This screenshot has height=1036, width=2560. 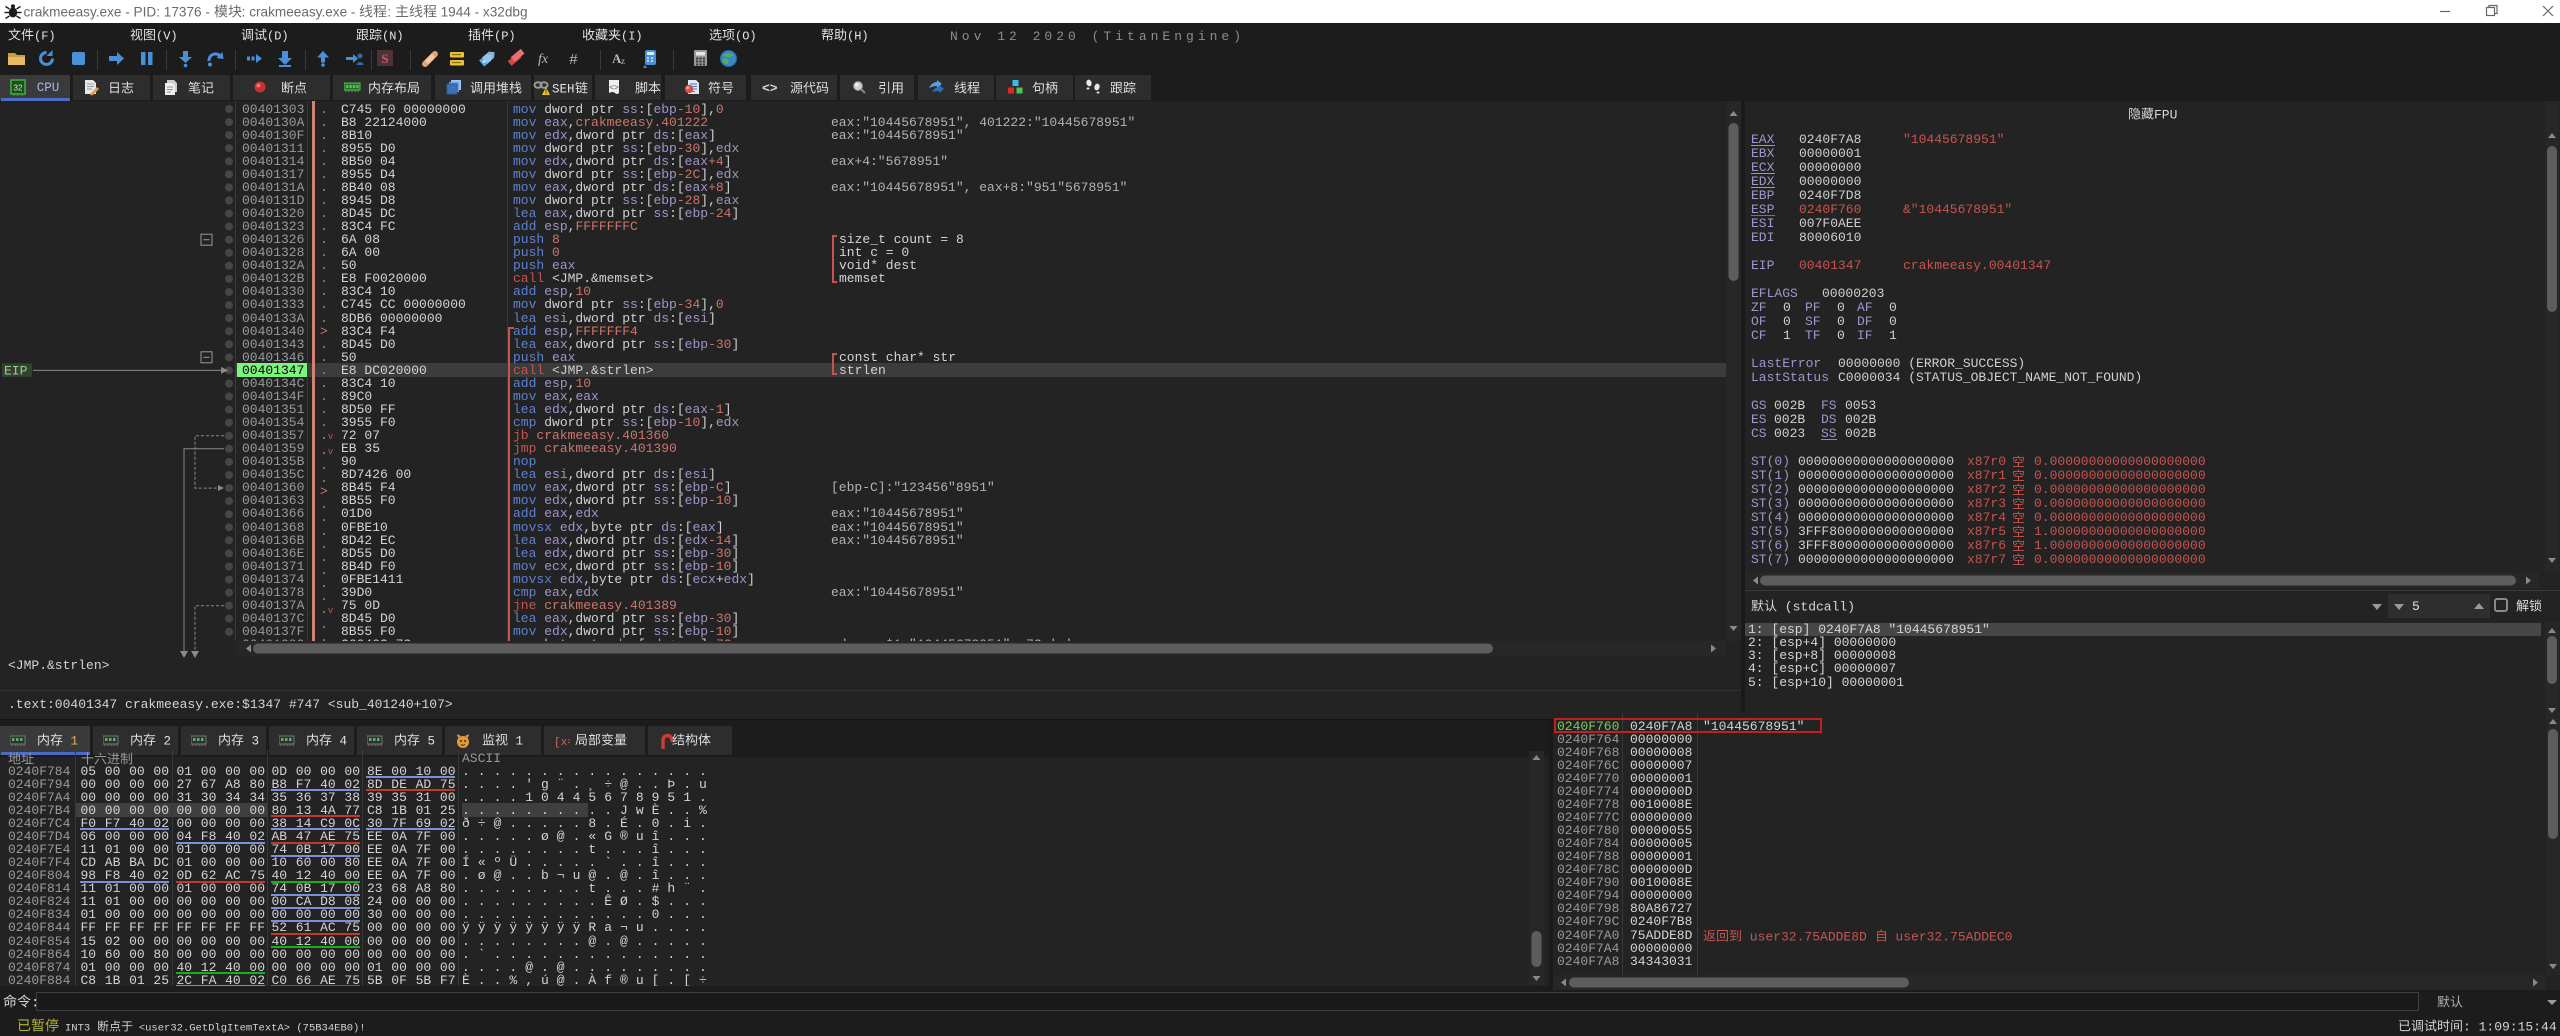 What do you see at coordinates (384, 58) in the screenshot?
I see `svg-text: S` at bounding box center [384, 58].